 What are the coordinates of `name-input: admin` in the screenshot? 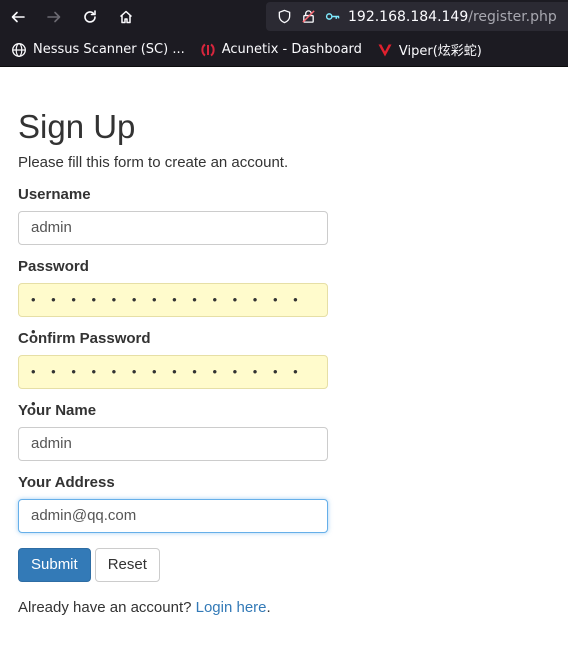 It's located at (173, 444).